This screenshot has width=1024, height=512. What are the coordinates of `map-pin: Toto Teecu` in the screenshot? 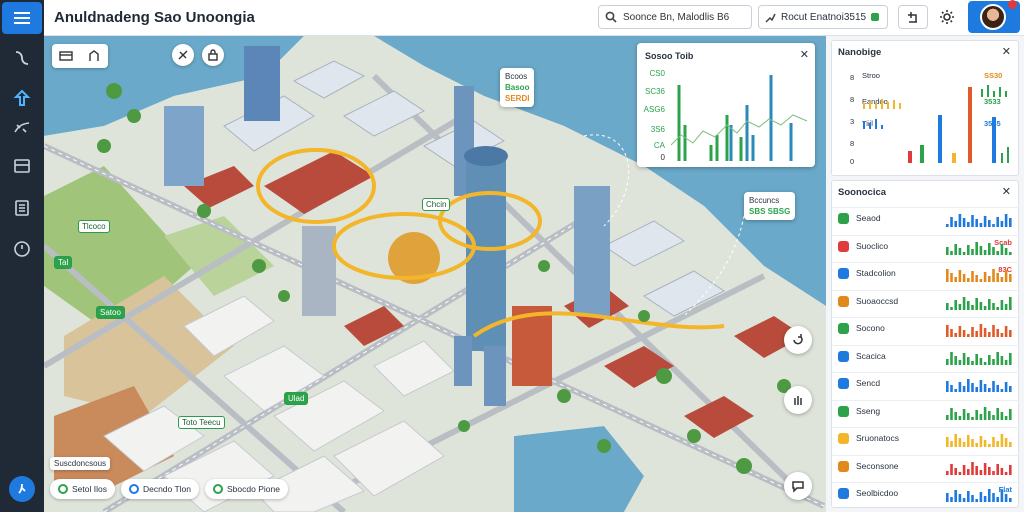 It's located at (201, 422).